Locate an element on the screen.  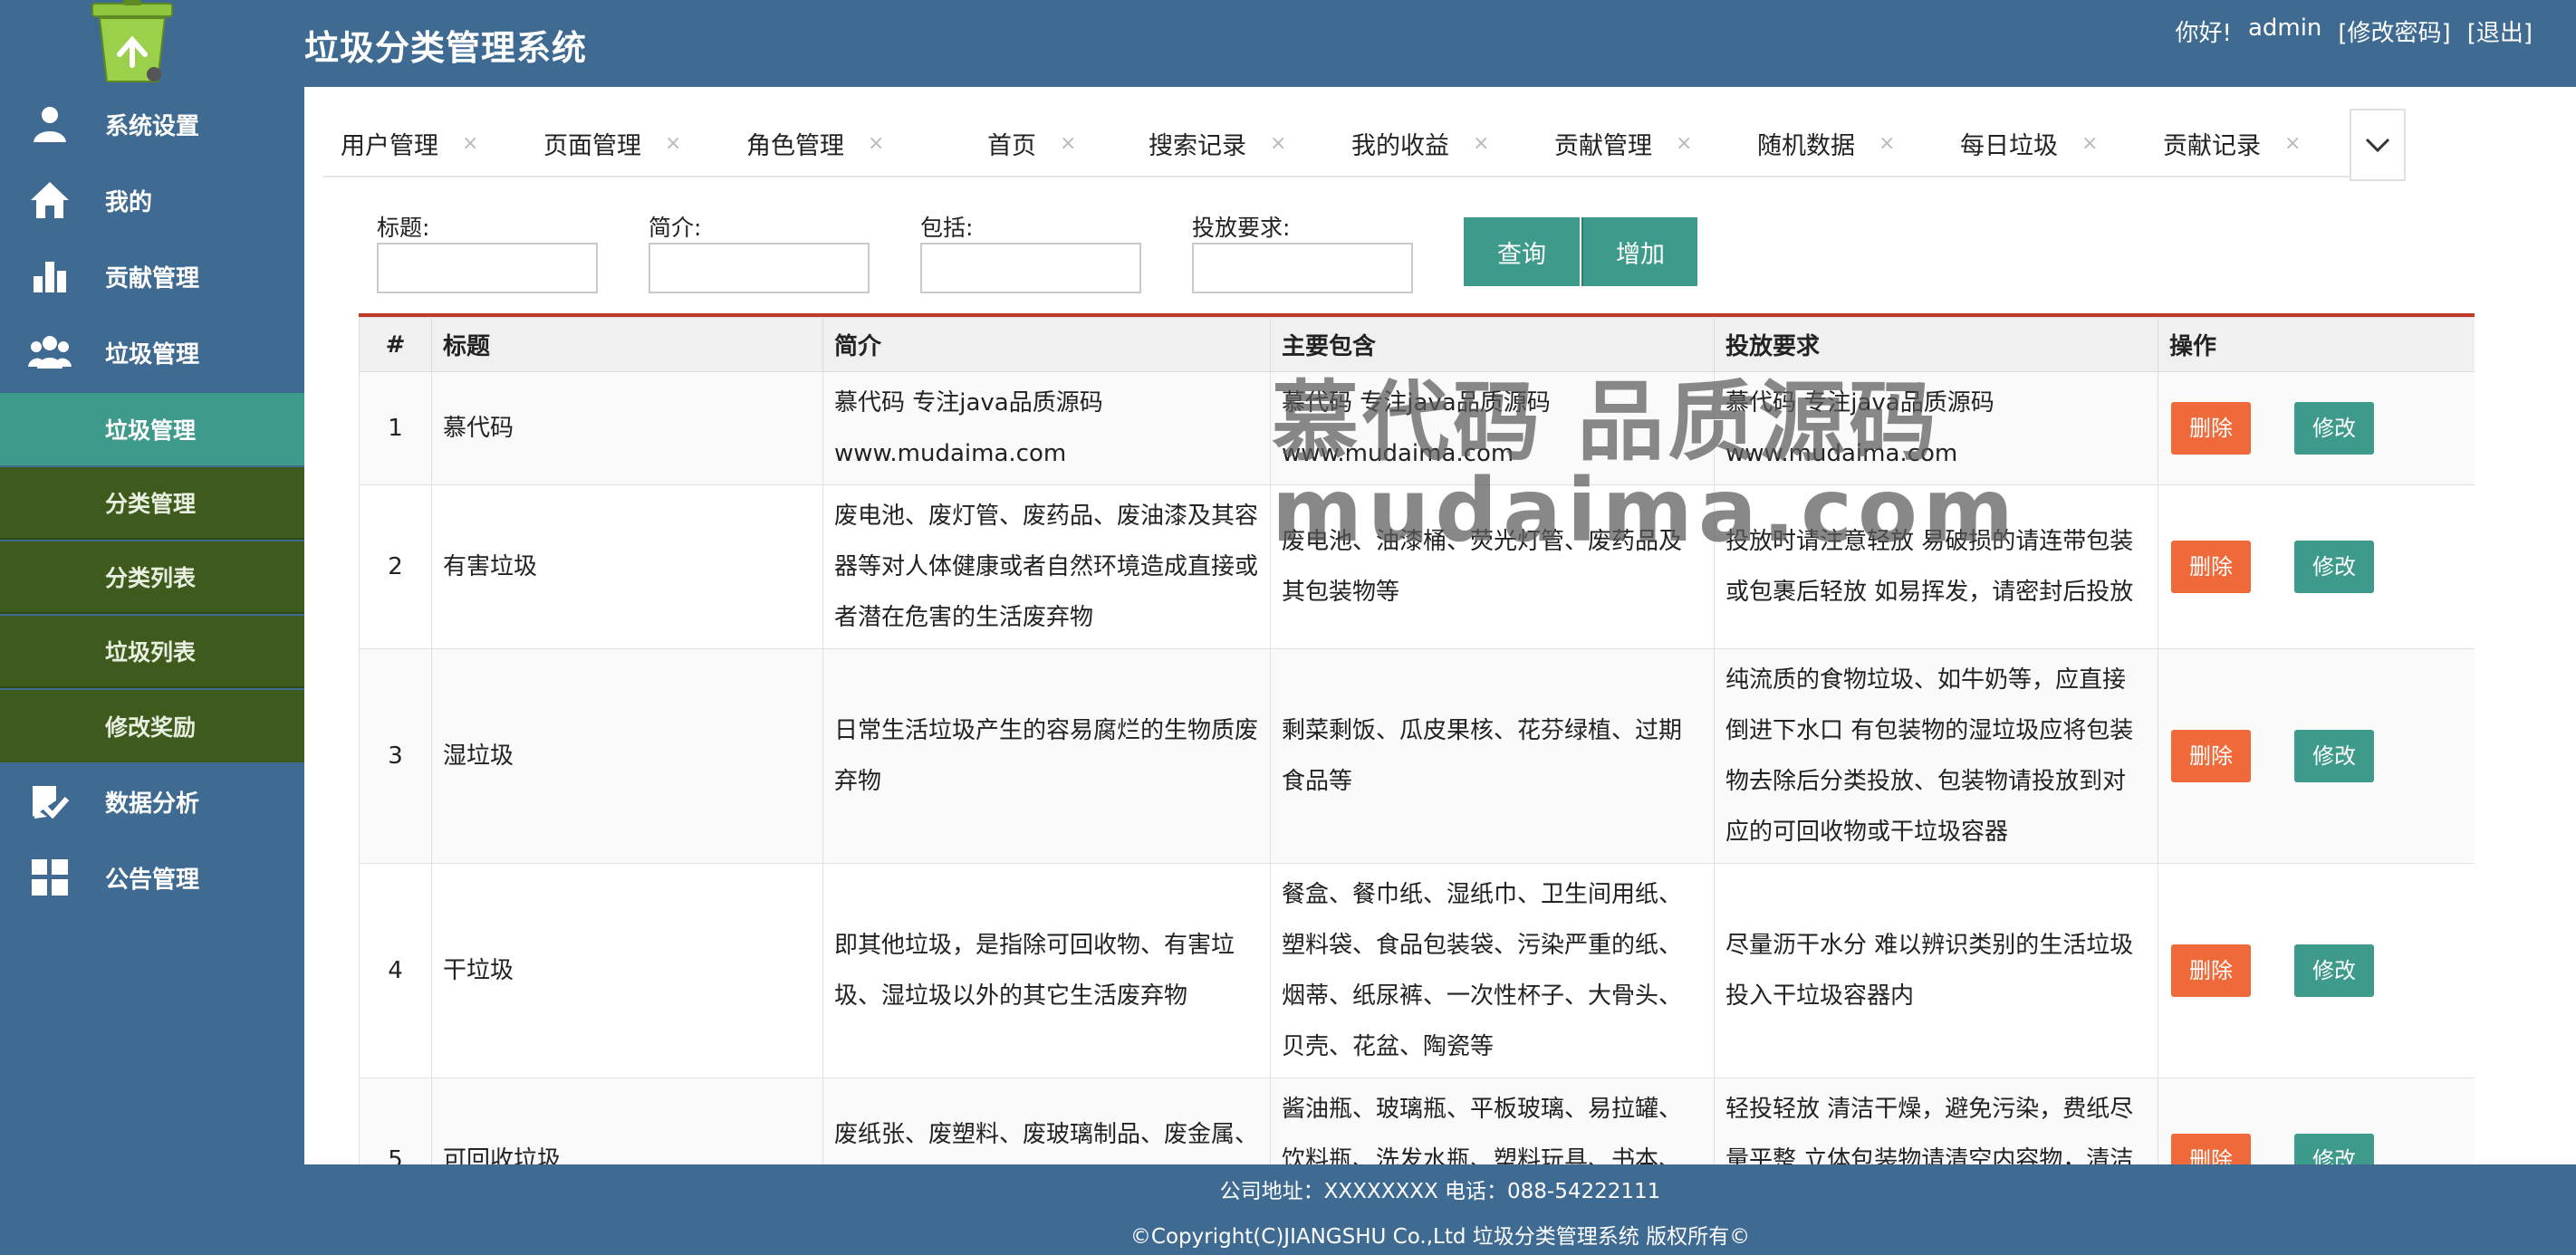
submenu-item-garbage-manage: 垃圾管理 is located at coordinates (152, 429).